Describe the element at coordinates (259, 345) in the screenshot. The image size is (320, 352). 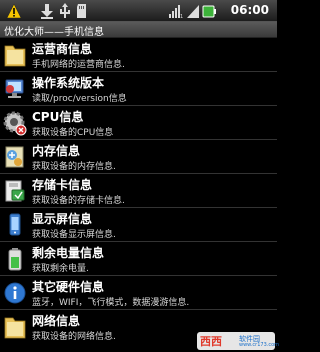
I see `watermark-url: www.cr173.com` at that location.